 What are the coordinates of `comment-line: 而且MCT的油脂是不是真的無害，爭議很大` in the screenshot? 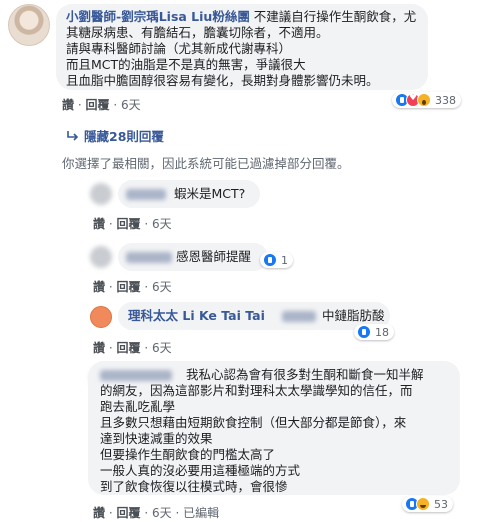 It's located at (186, 64).